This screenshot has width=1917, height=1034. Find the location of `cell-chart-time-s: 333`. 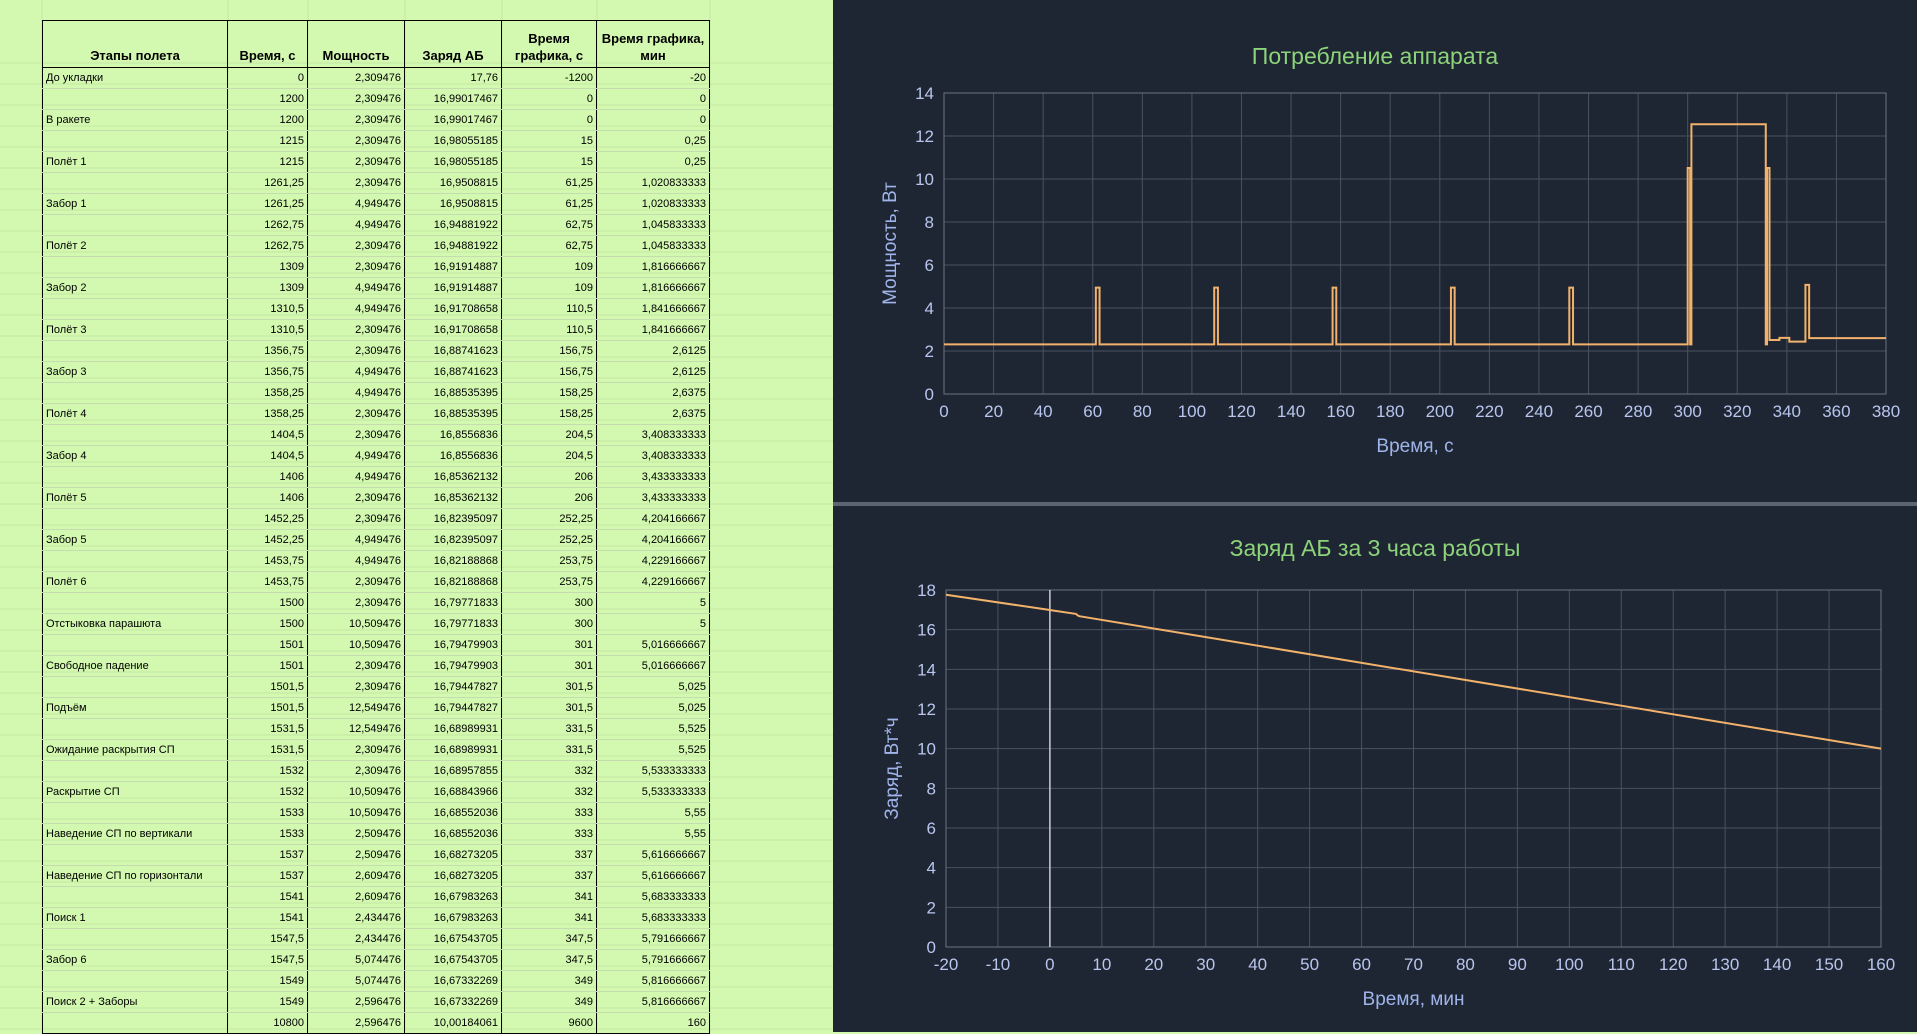

cell-chart-time-s: 333 is located at coordinates (549, 834).